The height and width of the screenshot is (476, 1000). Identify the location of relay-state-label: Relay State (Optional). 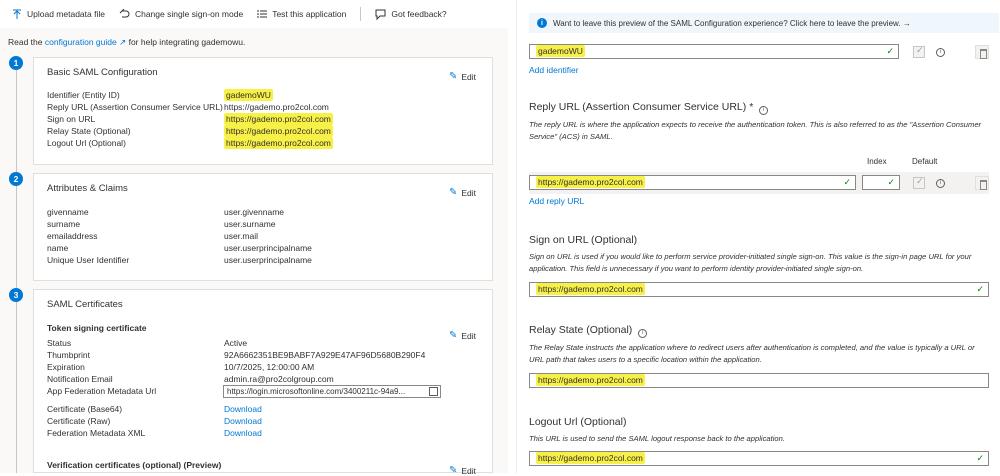
(89, 131).